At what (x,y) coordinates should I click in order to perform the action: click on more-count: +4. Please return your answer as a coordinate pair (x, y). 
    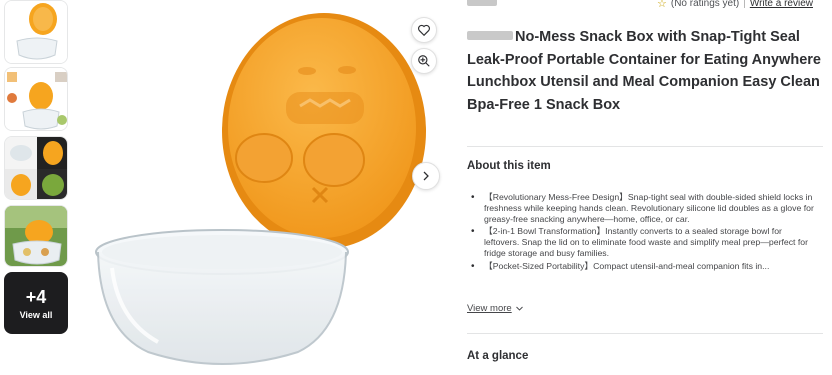
    Looking at the image, I should click on (36, 296).